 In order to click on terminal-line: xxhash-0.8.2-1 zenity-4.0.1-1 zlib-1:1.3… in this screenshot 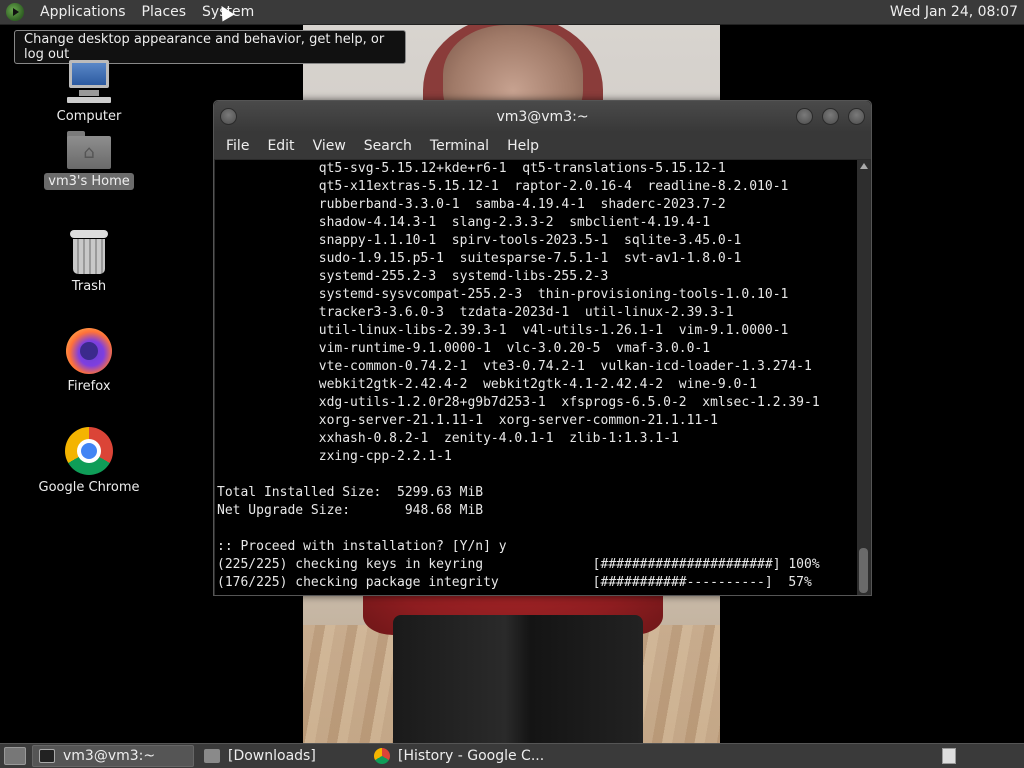, I will do `click(448, 438)`.